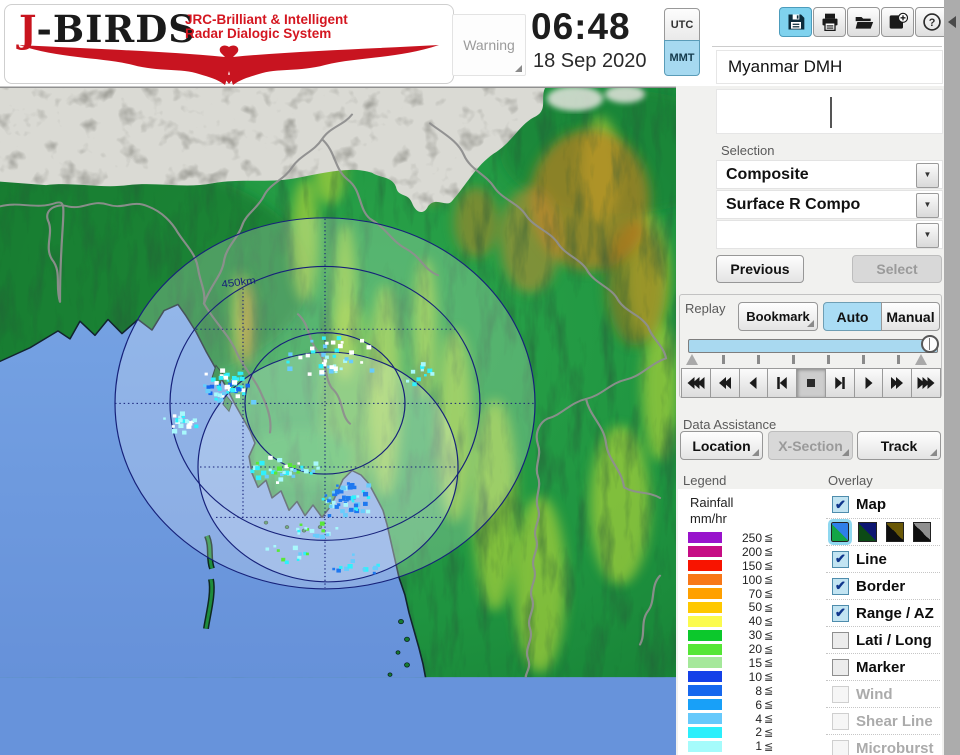 Image resolution: width=960 pixels, height=755 pixels. What do you see at coordinates (760, 269) in the screenshot?
I see `previous-button: Previous` at bounding box center [760, 269].